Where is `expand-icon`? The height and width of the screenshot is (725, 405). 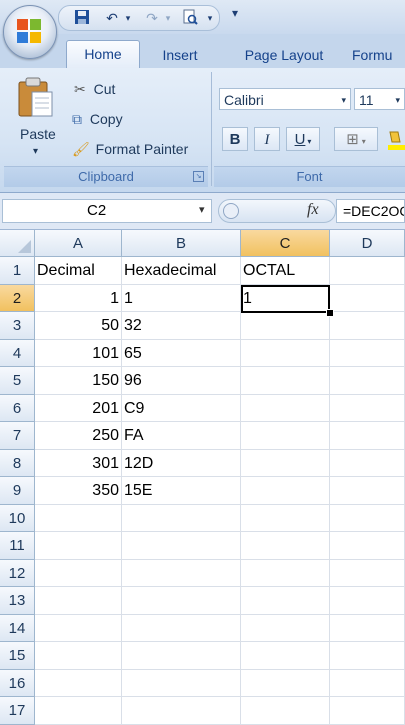 expand-icon is located at coordinates (231, 211).